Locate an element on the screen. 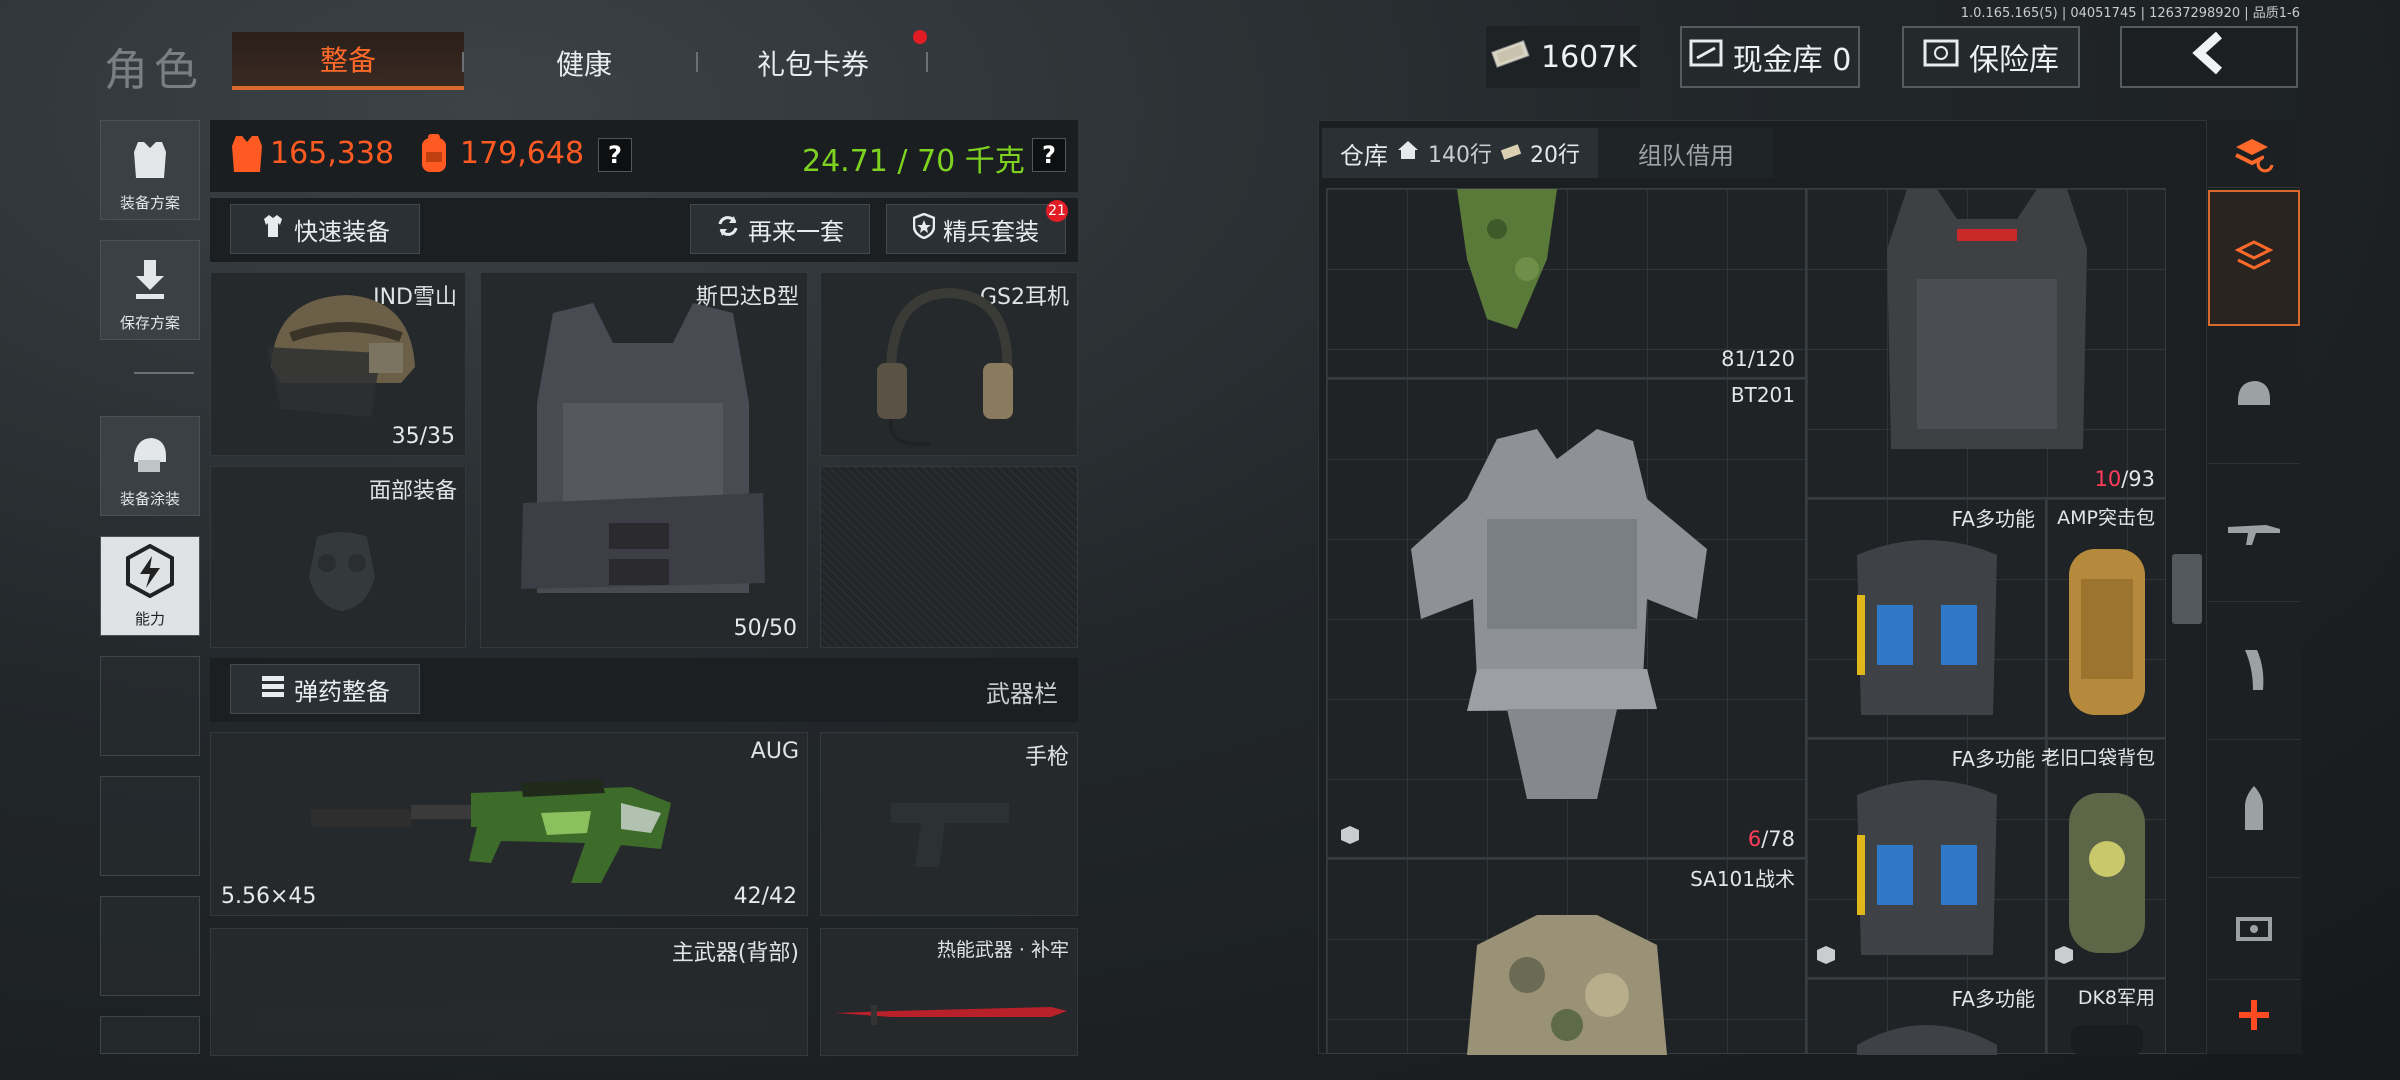 This screenshot has height=1080, width=2400. bullet-icon is located at coordinates (2254, 810).